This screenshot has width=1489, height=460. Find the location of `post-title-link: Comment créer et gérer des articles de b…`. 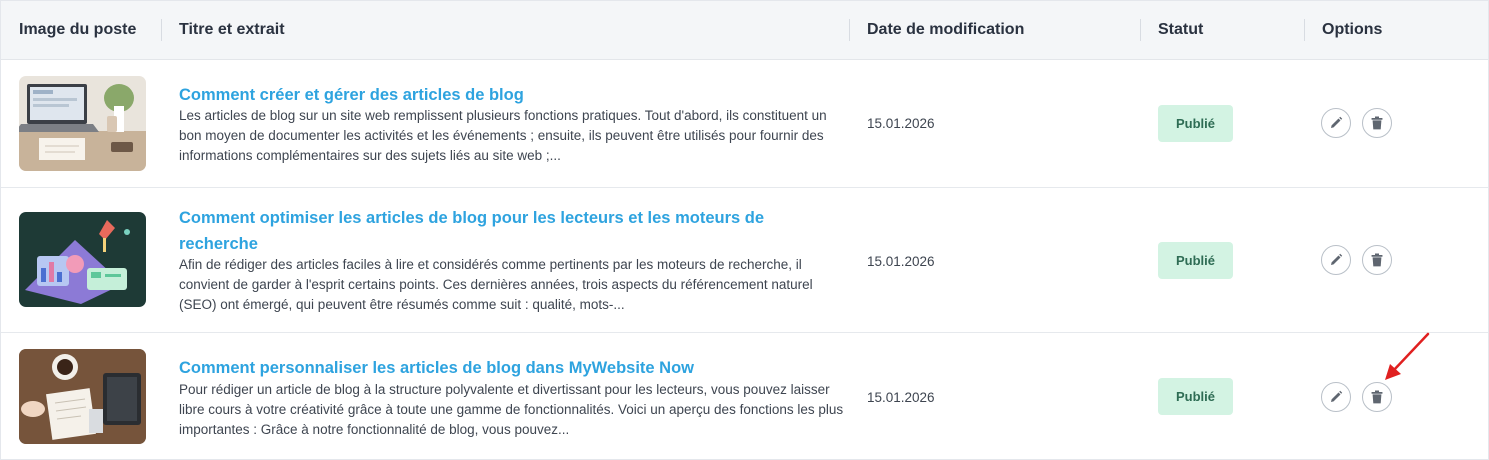

post-title-link: Comment créer et gérer des articles de b… is located at coordinates (509, 95).